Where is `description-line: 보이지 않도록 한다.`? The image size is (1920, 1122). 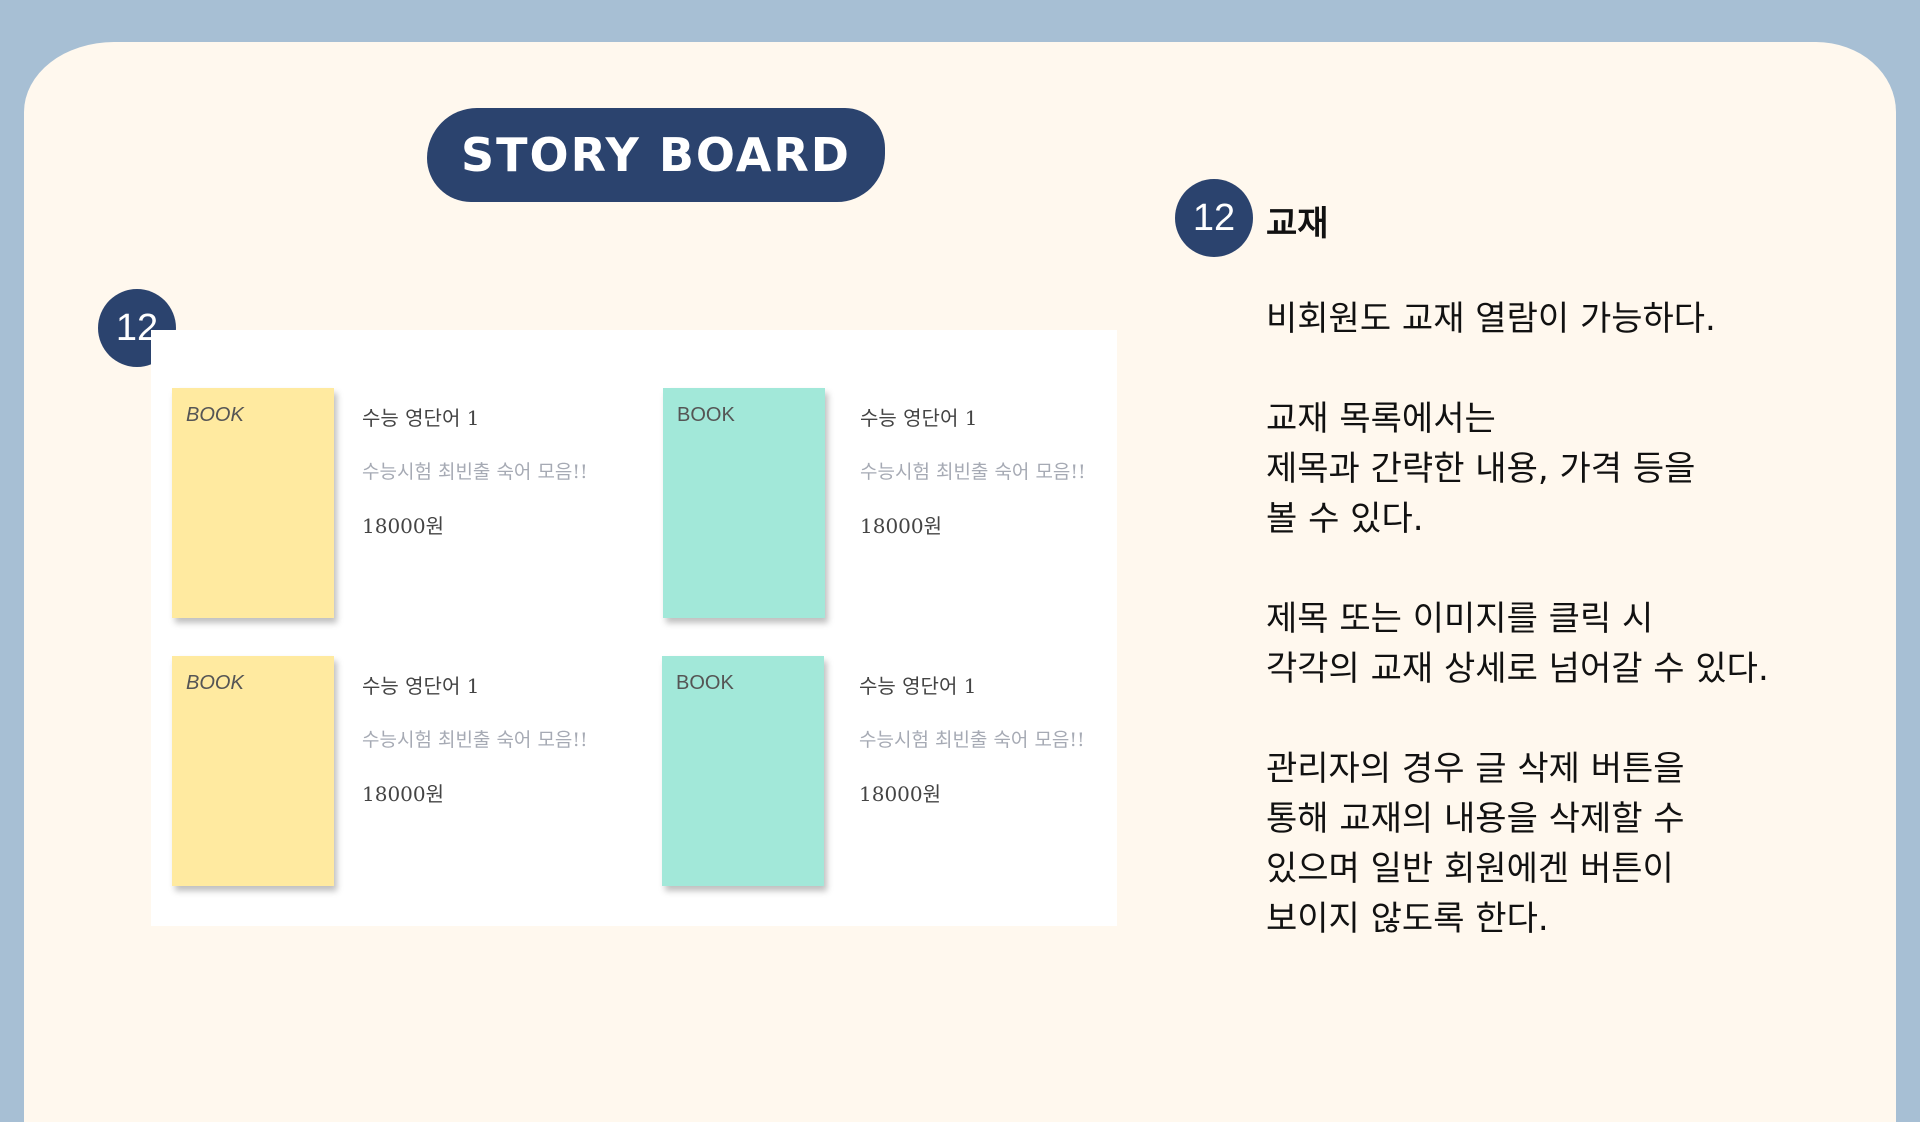
description-line: 보이지 않도록 한다. is located at coordinates (1407, 919).